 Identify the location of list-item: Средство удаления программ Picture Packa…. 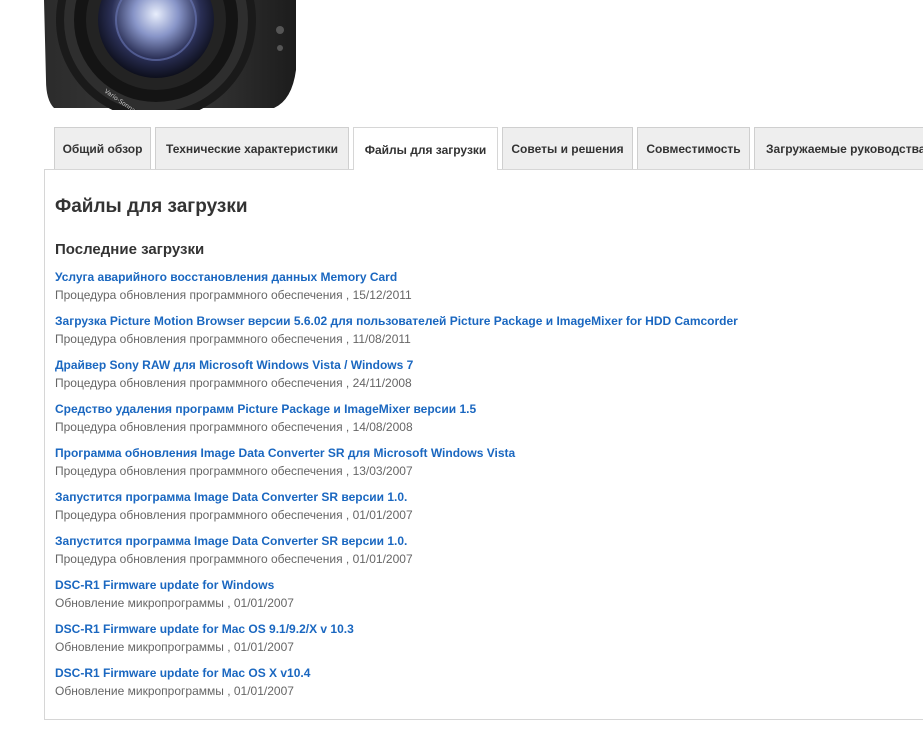
(485, 423).